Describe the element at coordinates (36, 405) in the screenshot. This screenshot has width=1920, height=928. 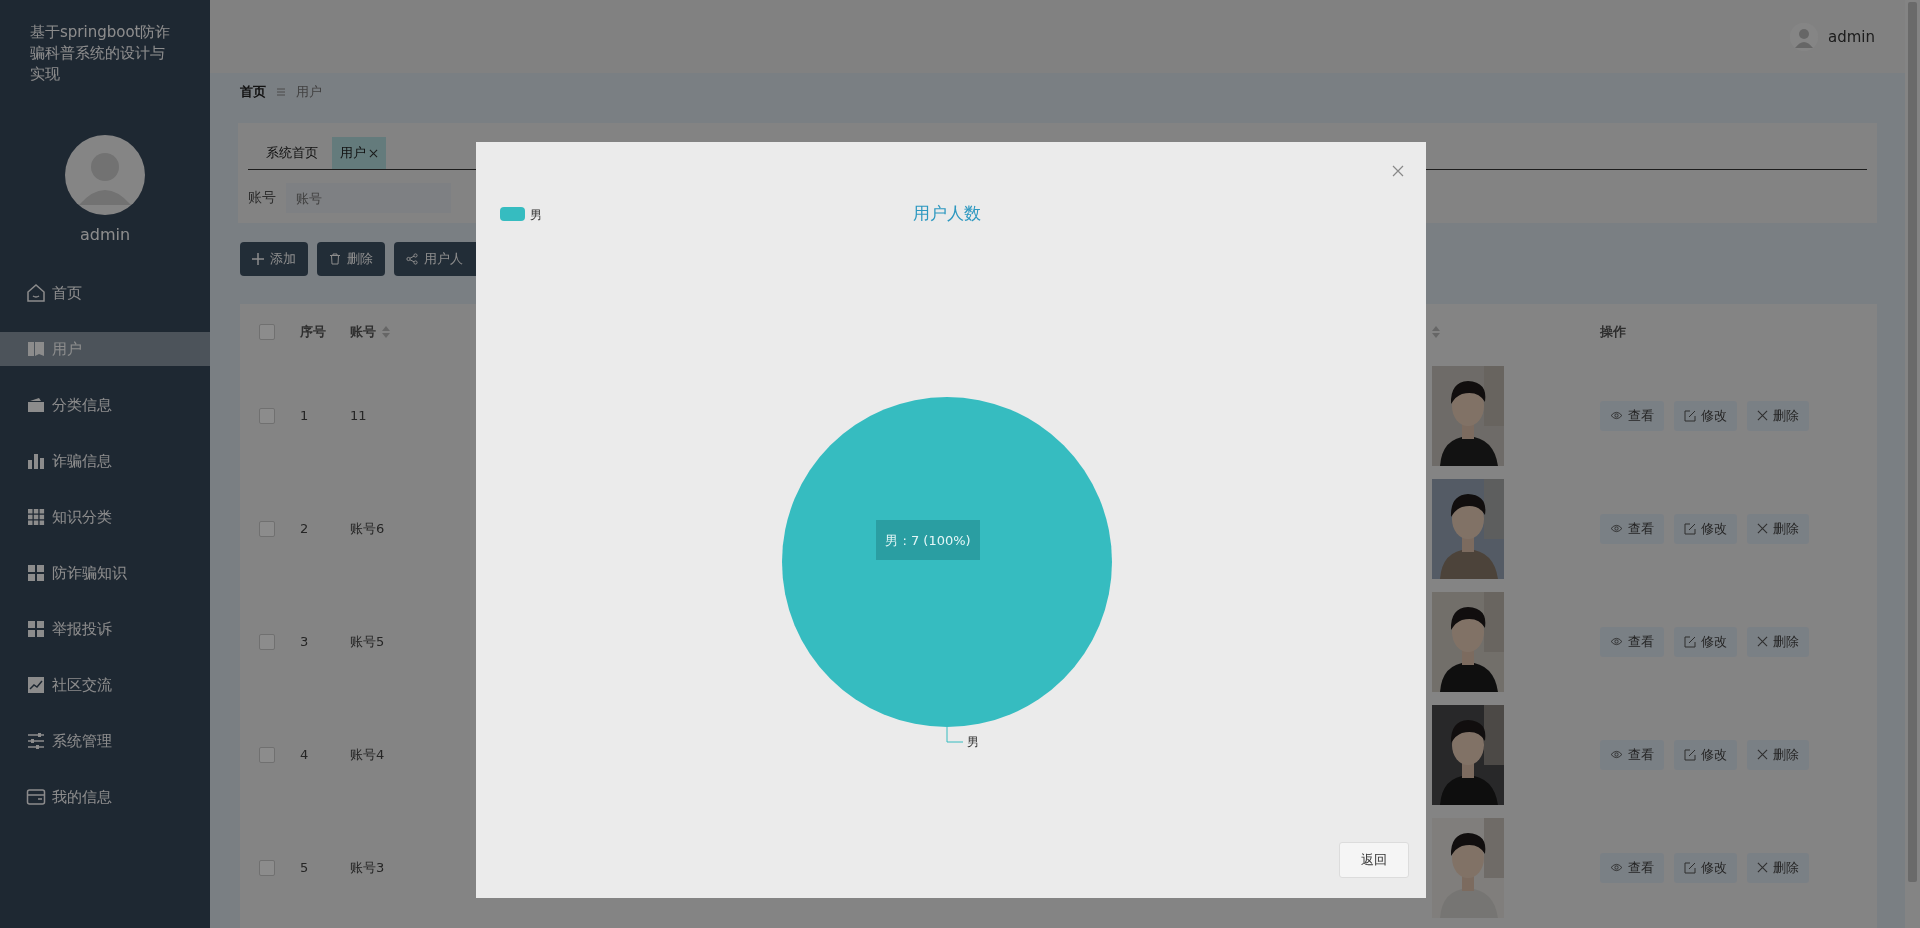
I see `wallet-icon` at that location.